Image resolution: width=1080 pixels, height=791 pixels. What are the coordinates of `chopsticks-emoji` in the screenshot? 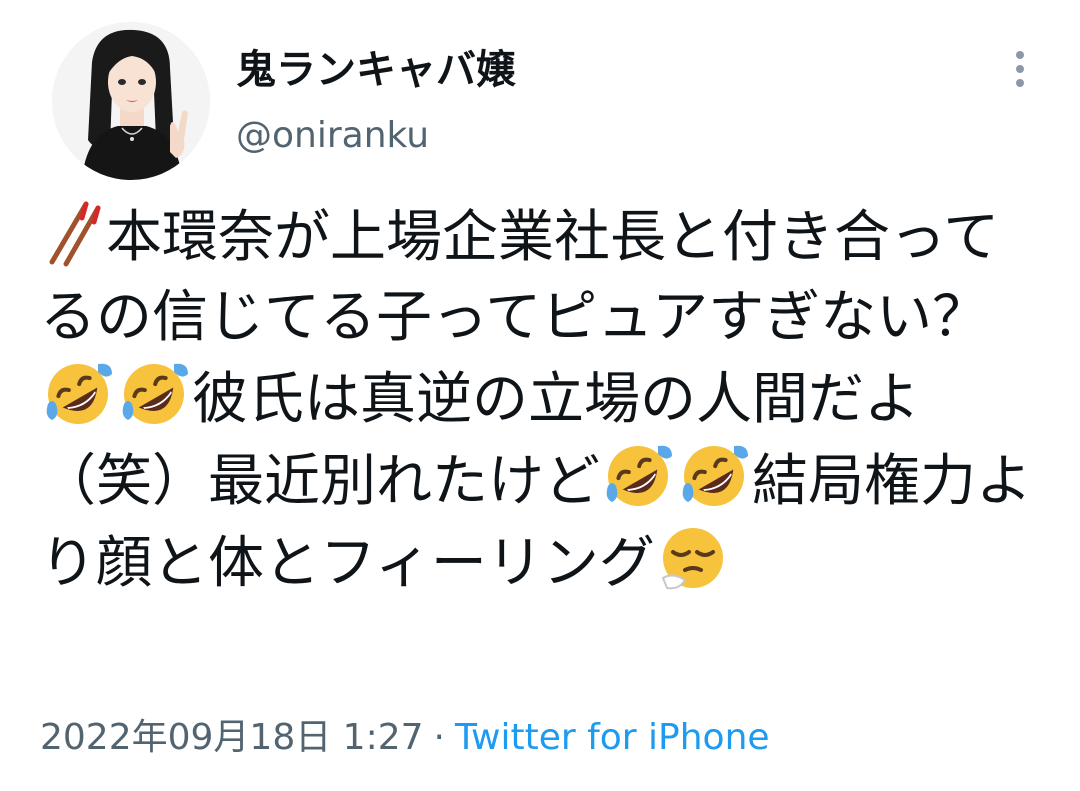 It's located at (75, 234).